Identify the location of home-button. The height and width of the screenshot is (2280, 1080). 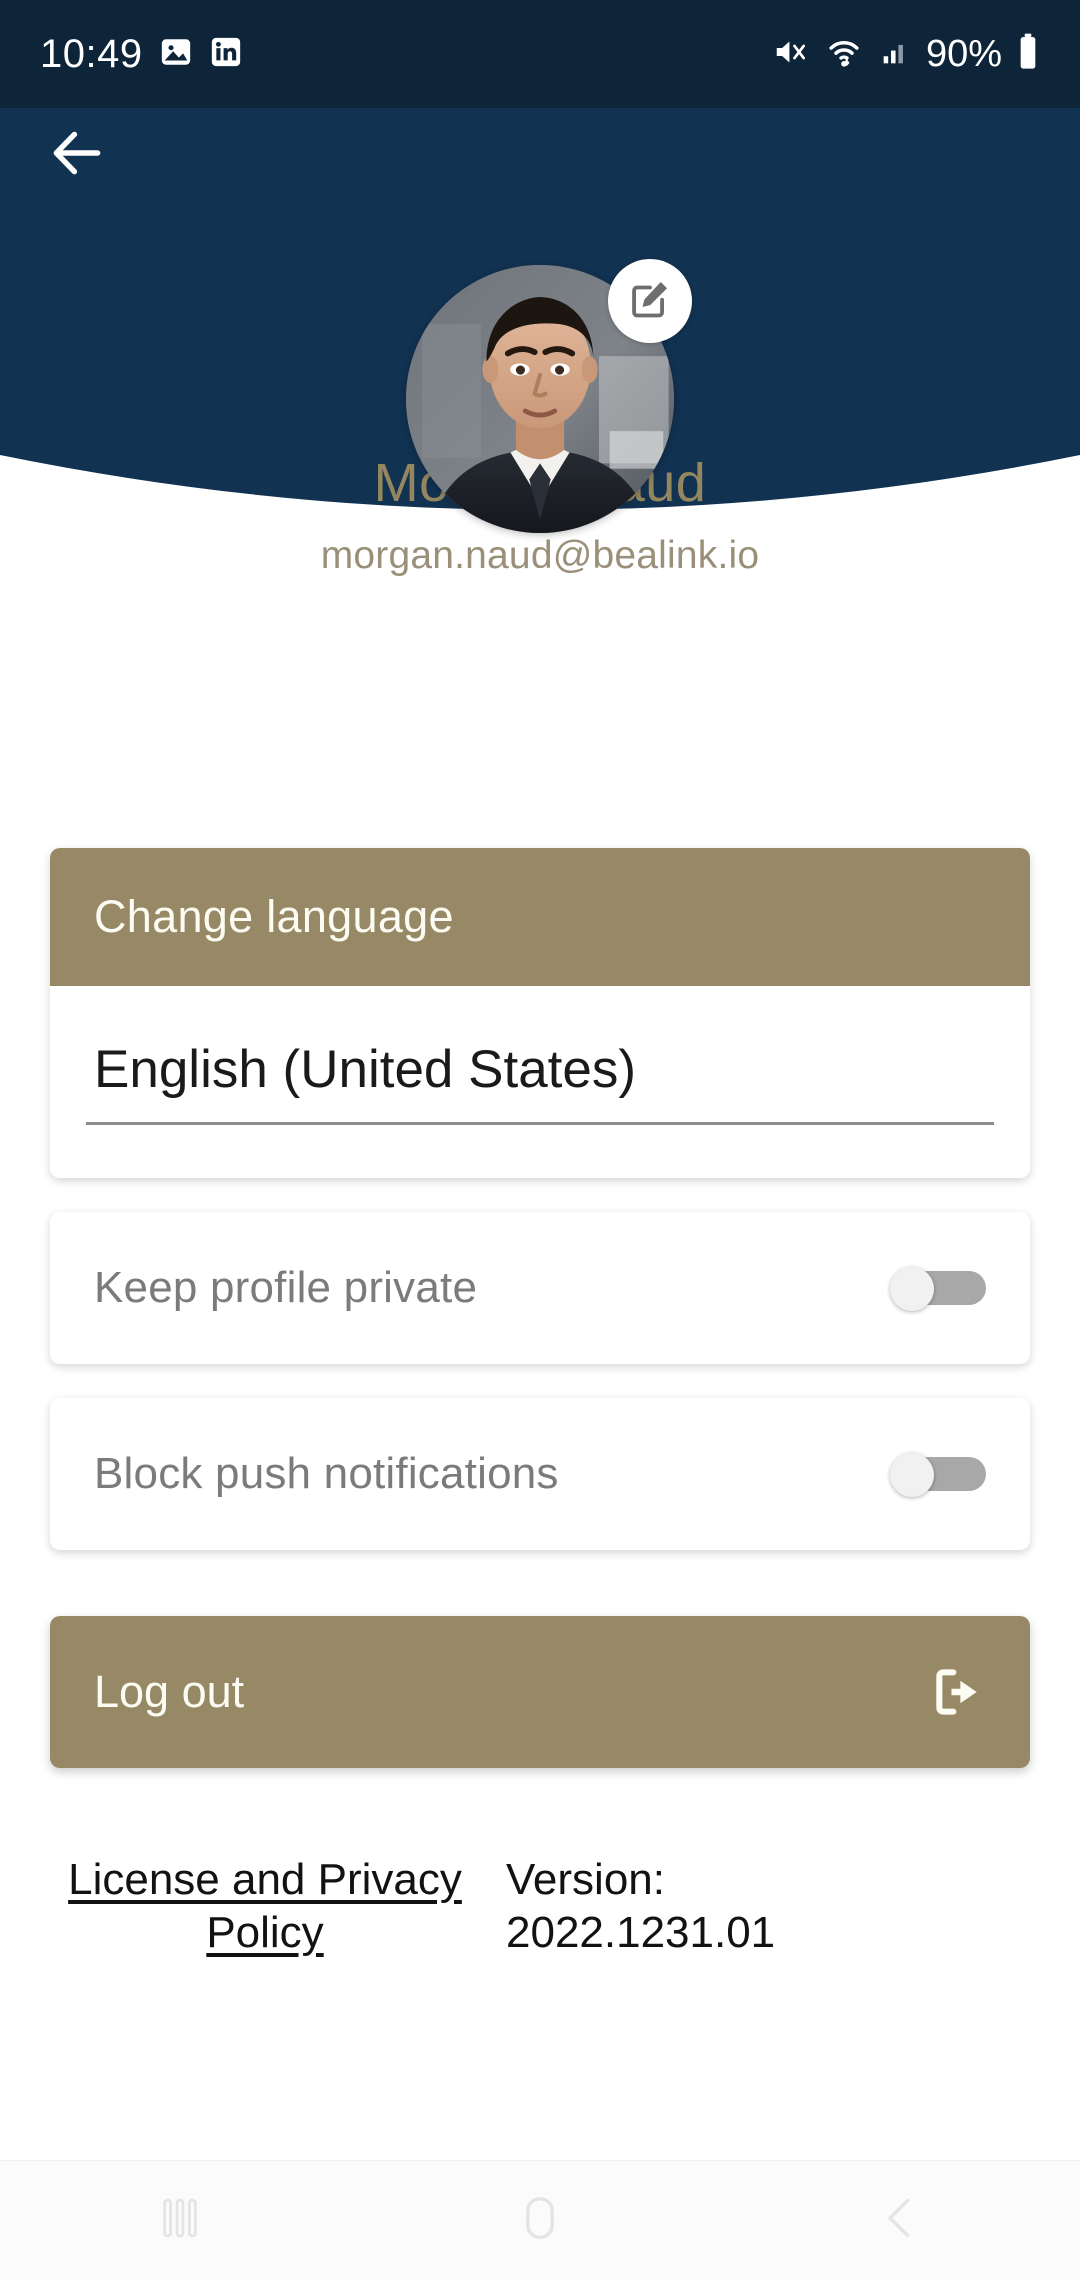
(540, 2220).